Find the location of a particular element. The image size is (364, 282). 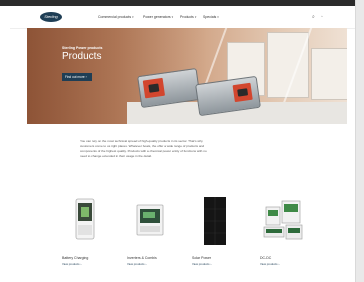

dc-dc-product-image is located at coordinates (283, 220).